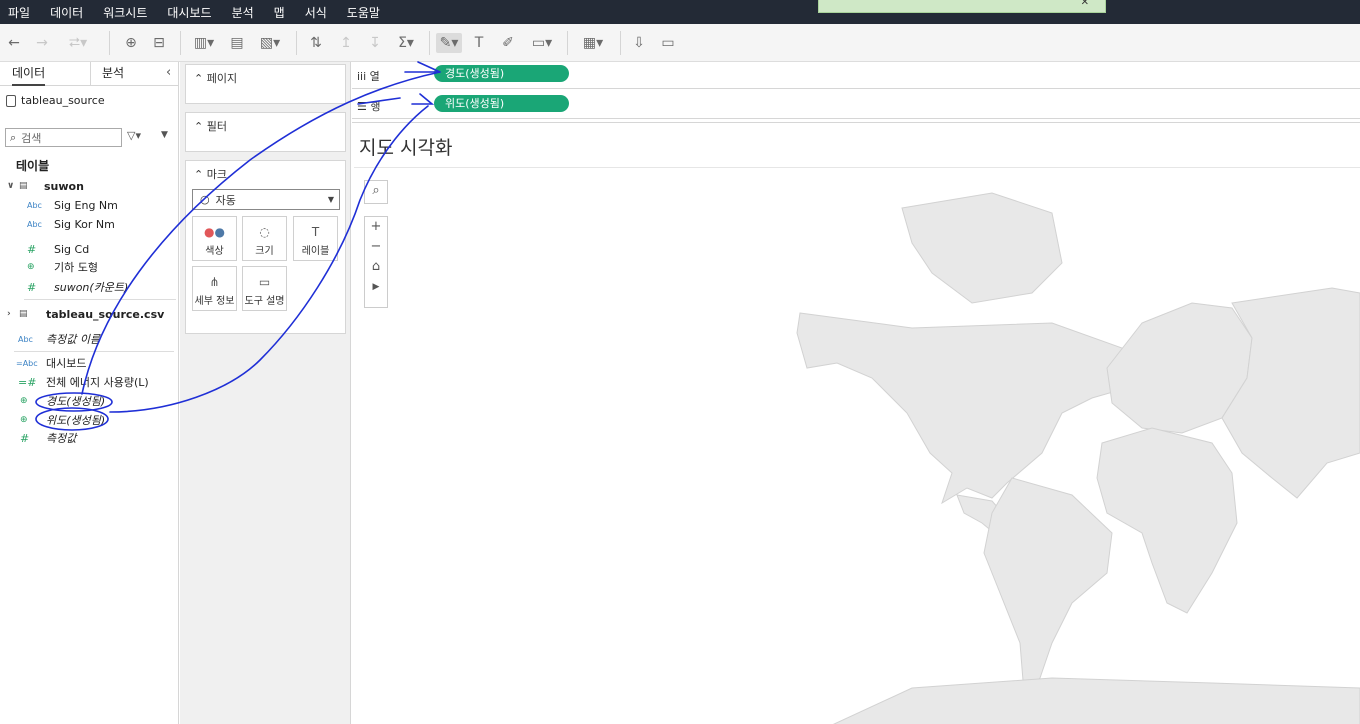 The image size is (1360, 724). Describe the element at coordinates (62, 401) in the screenshot. I see `field-item: ⊕ 경도(생성됨)` at that location.